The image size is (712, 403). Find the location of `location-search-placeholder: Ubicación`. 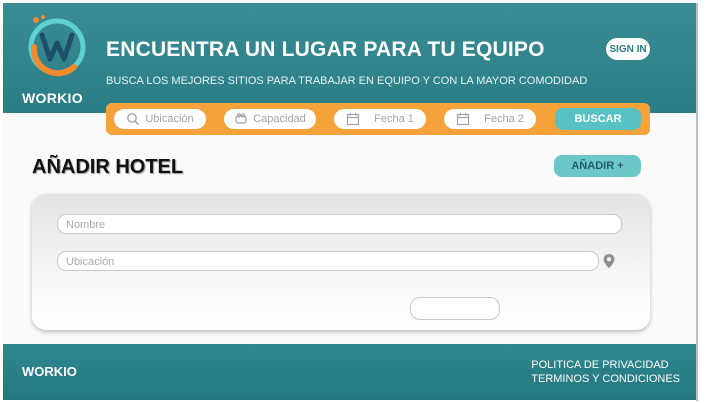

location-search-placeholder: Ubicación is located at coordinates (169, 119).